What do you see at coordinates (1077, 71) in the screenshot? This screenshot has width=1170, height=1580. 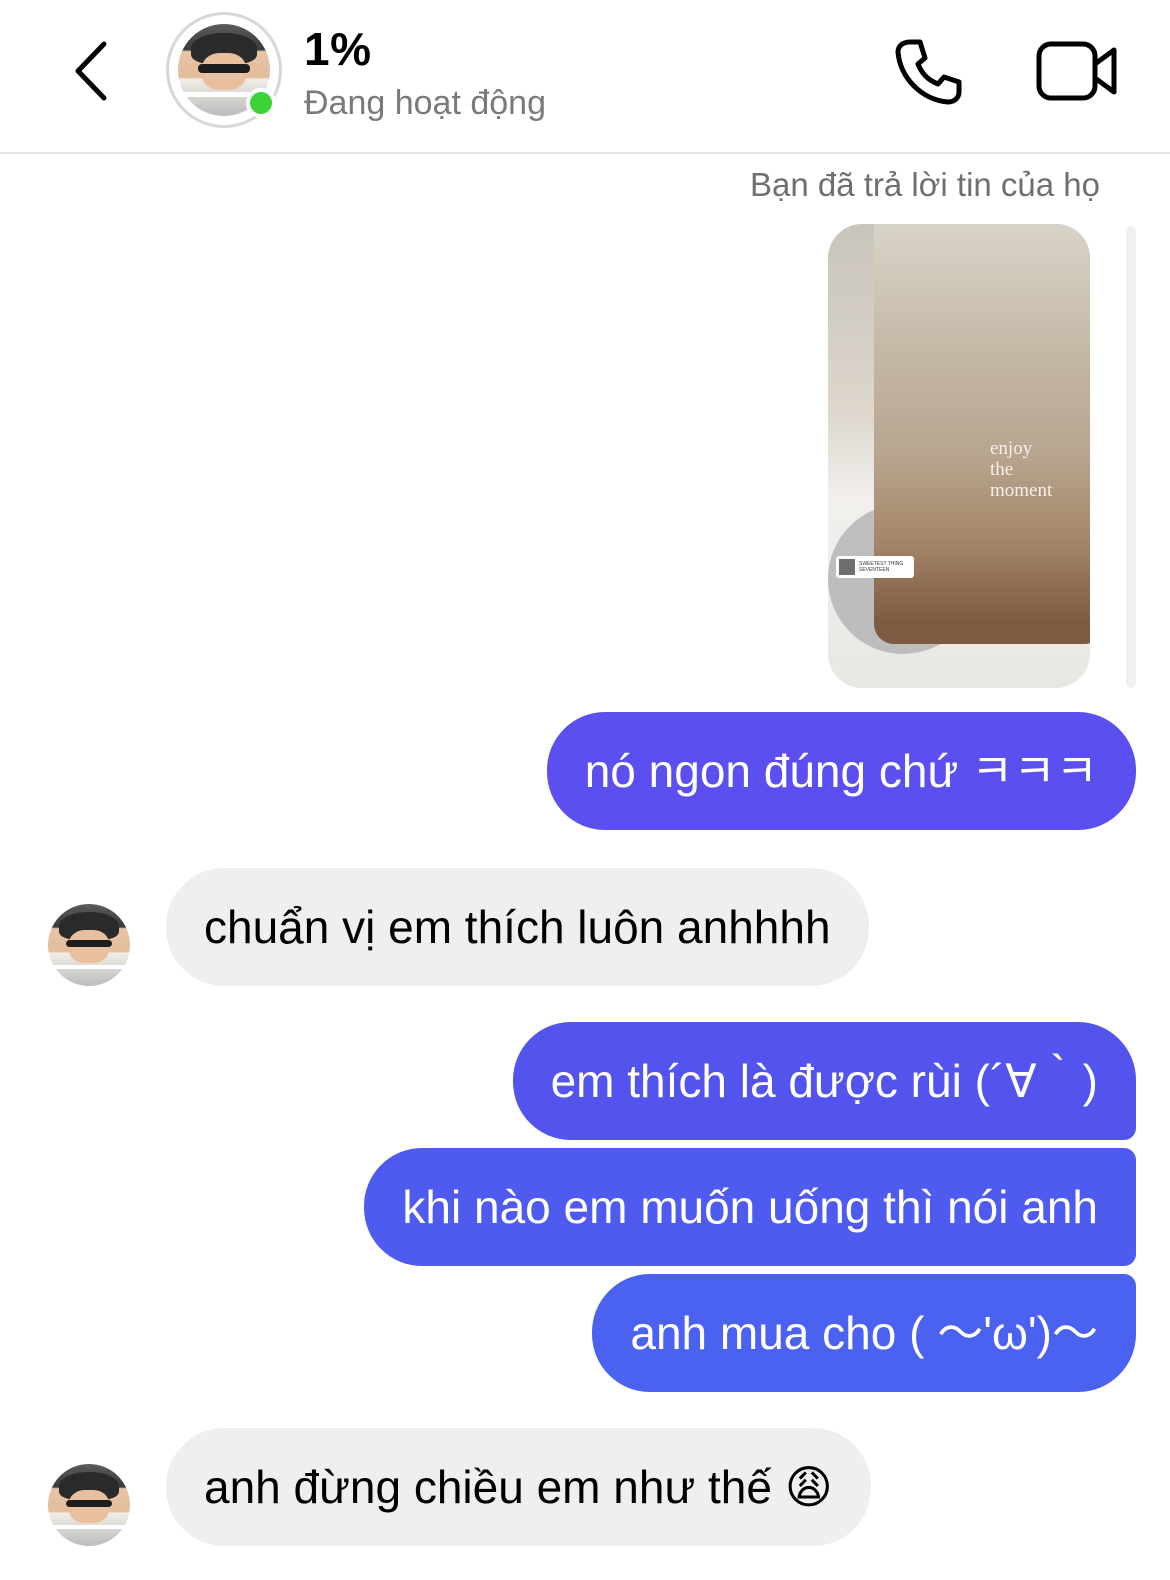 I see `video-camera-icon` at bounding box center [1077, 71].